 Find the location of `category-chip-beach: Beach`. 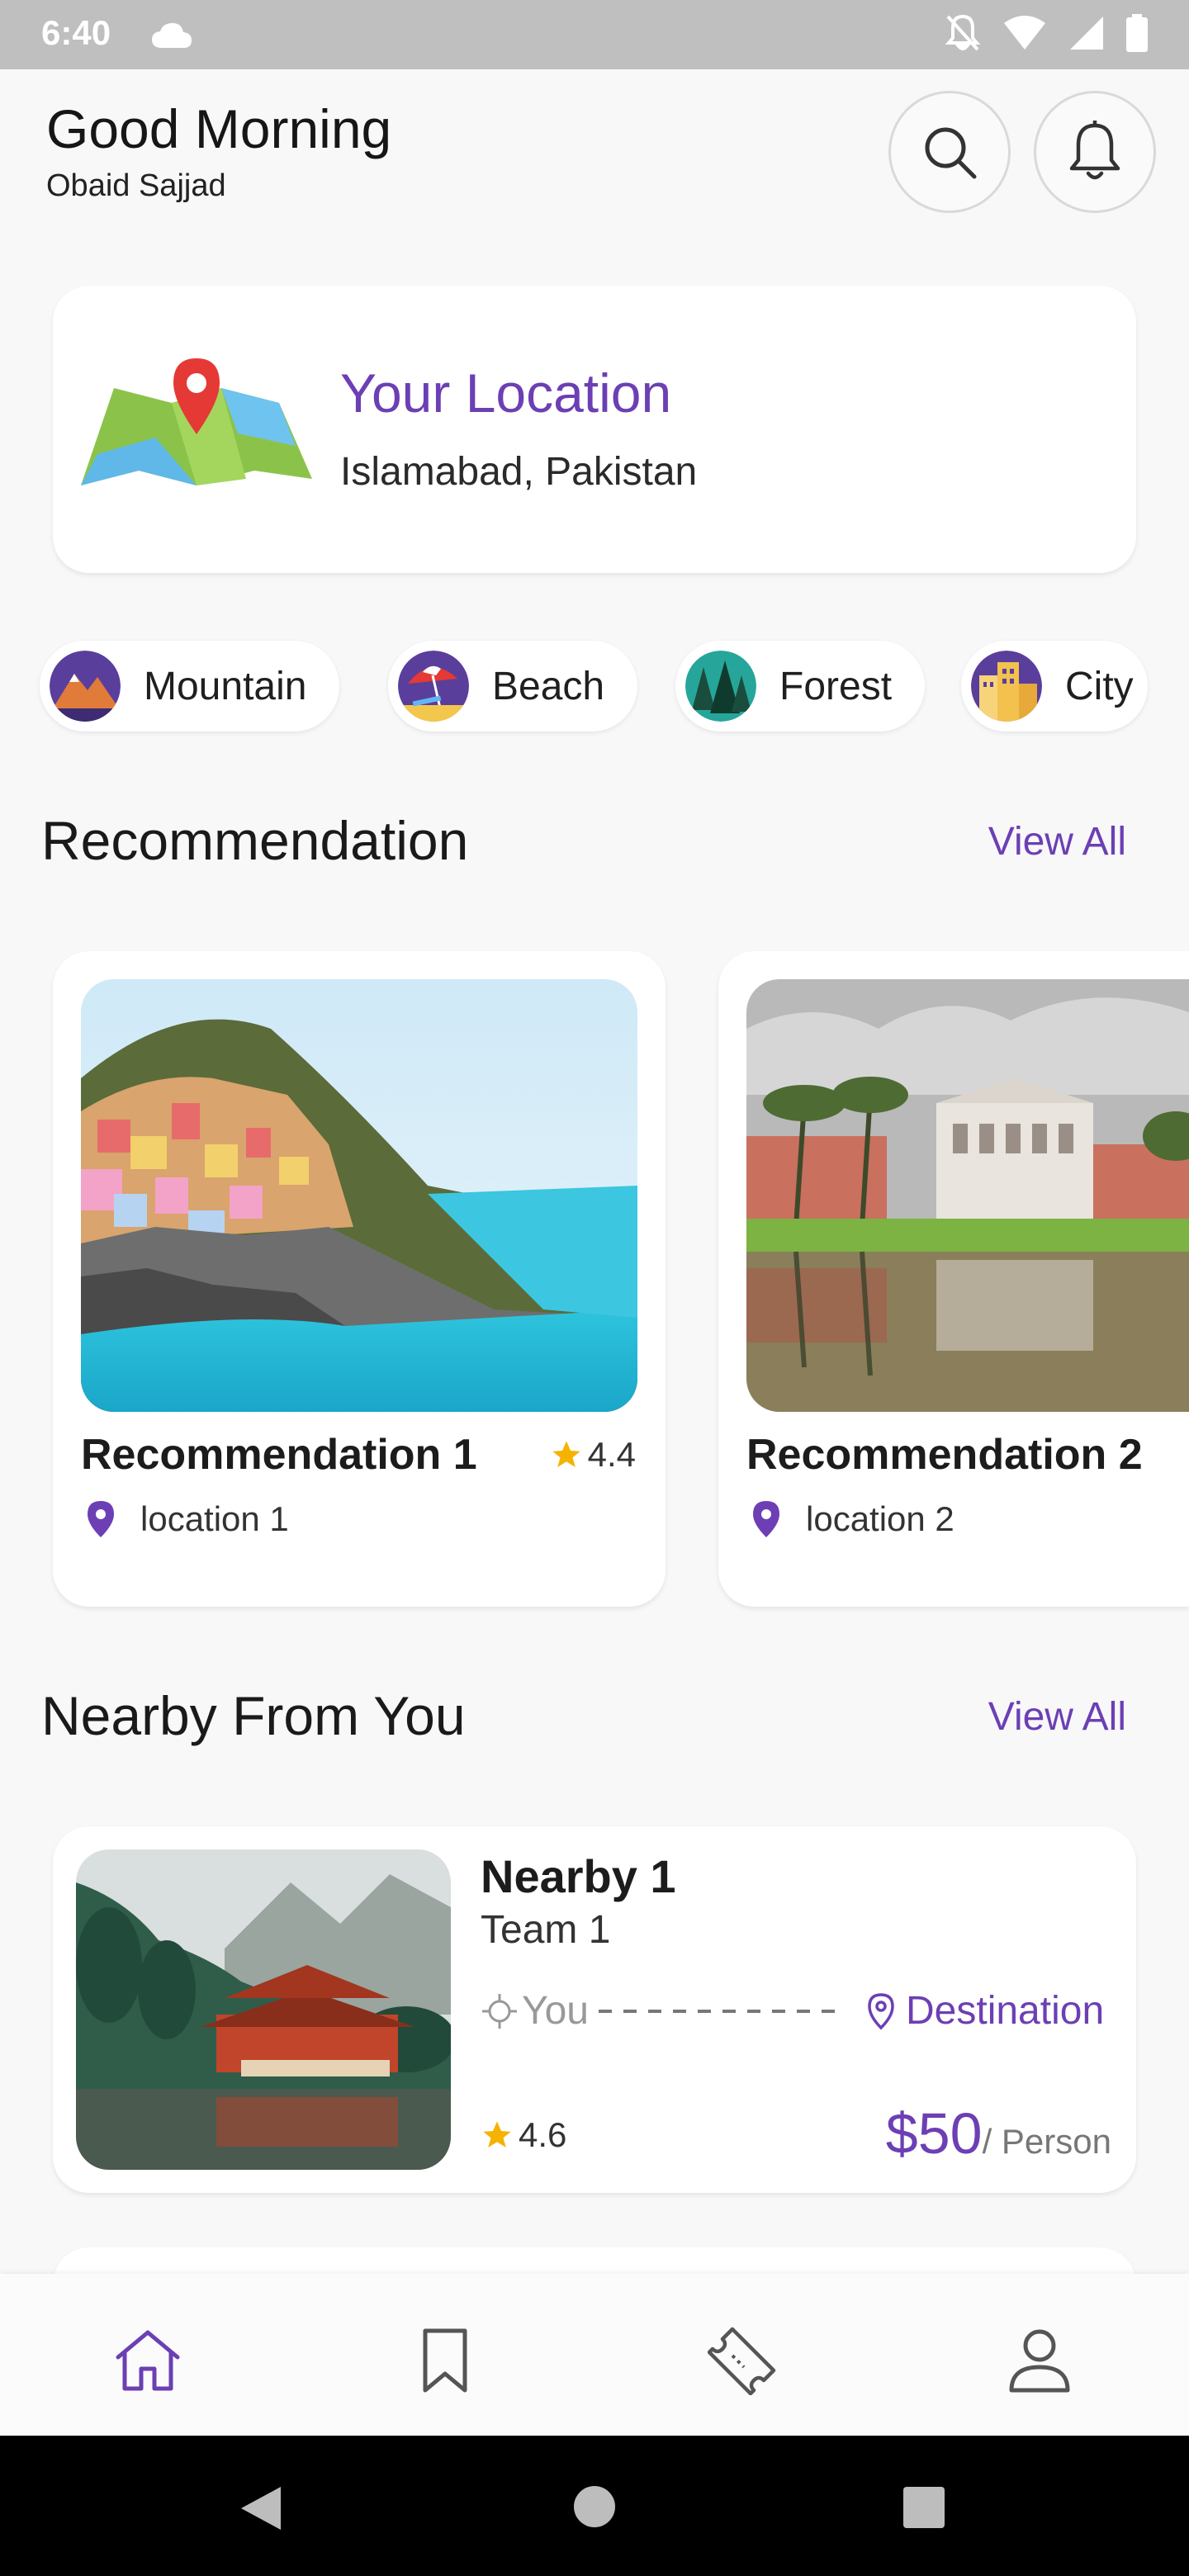

category-chip-beach: Beach is located at coordinates (513, 686).